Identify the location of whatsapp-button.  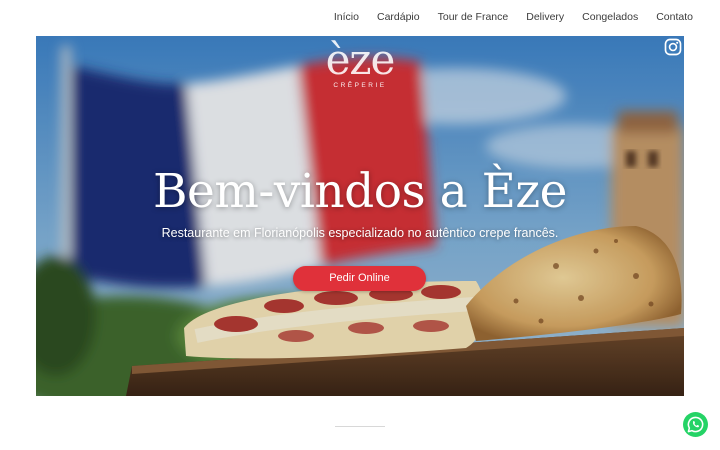
(695, 424).